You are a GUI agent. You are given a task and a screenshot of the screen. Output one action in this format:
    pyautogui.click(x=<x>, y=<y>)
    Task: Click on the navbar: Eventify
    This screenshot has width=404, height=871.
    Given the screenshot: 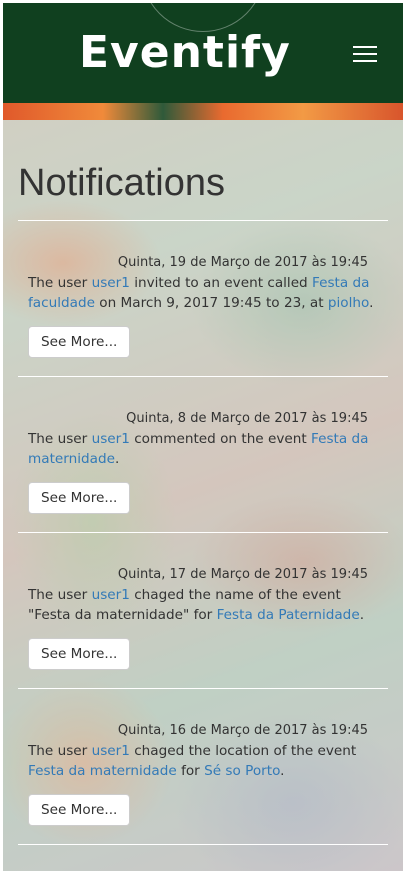 What is the action you would take?
    pyautogui.click(x=203, y=53)
    